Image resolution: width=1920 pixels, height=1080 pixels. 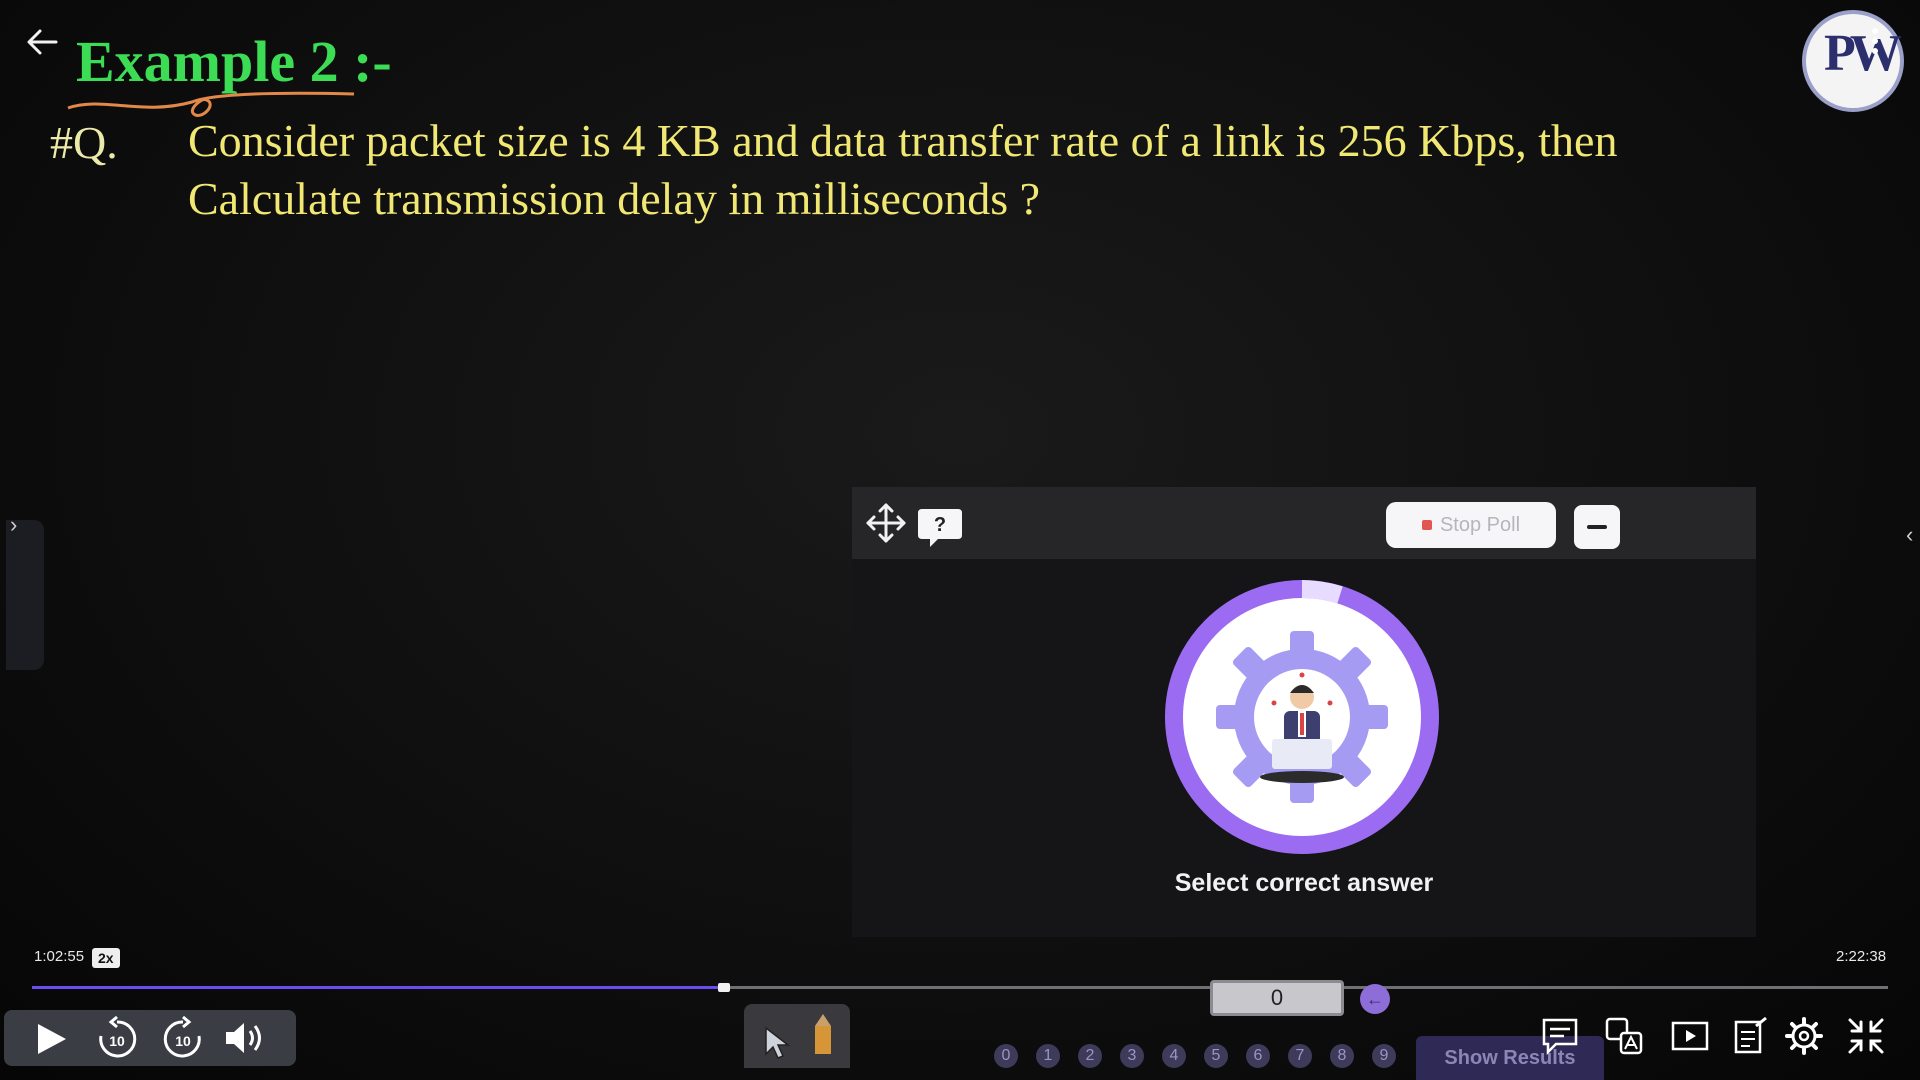 I want to click on captions-icon, so click(x=1560, y=1036).